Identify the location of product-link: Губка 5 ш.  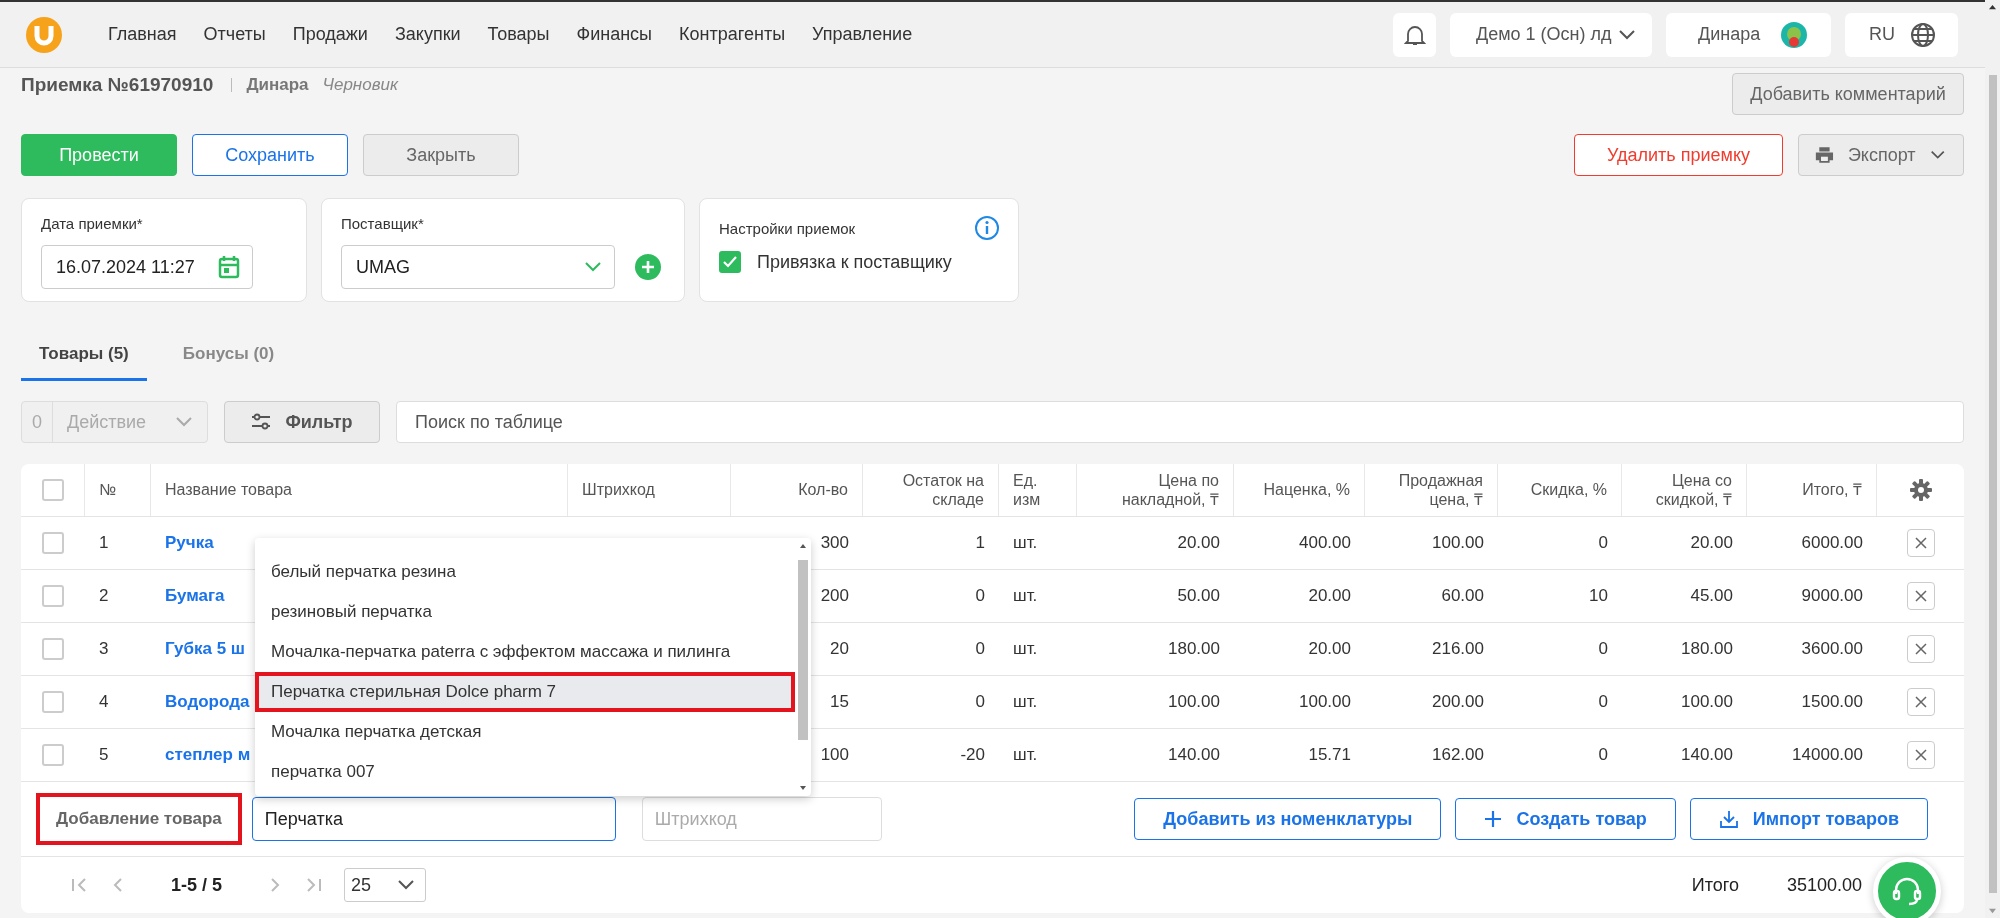
(205, 649).